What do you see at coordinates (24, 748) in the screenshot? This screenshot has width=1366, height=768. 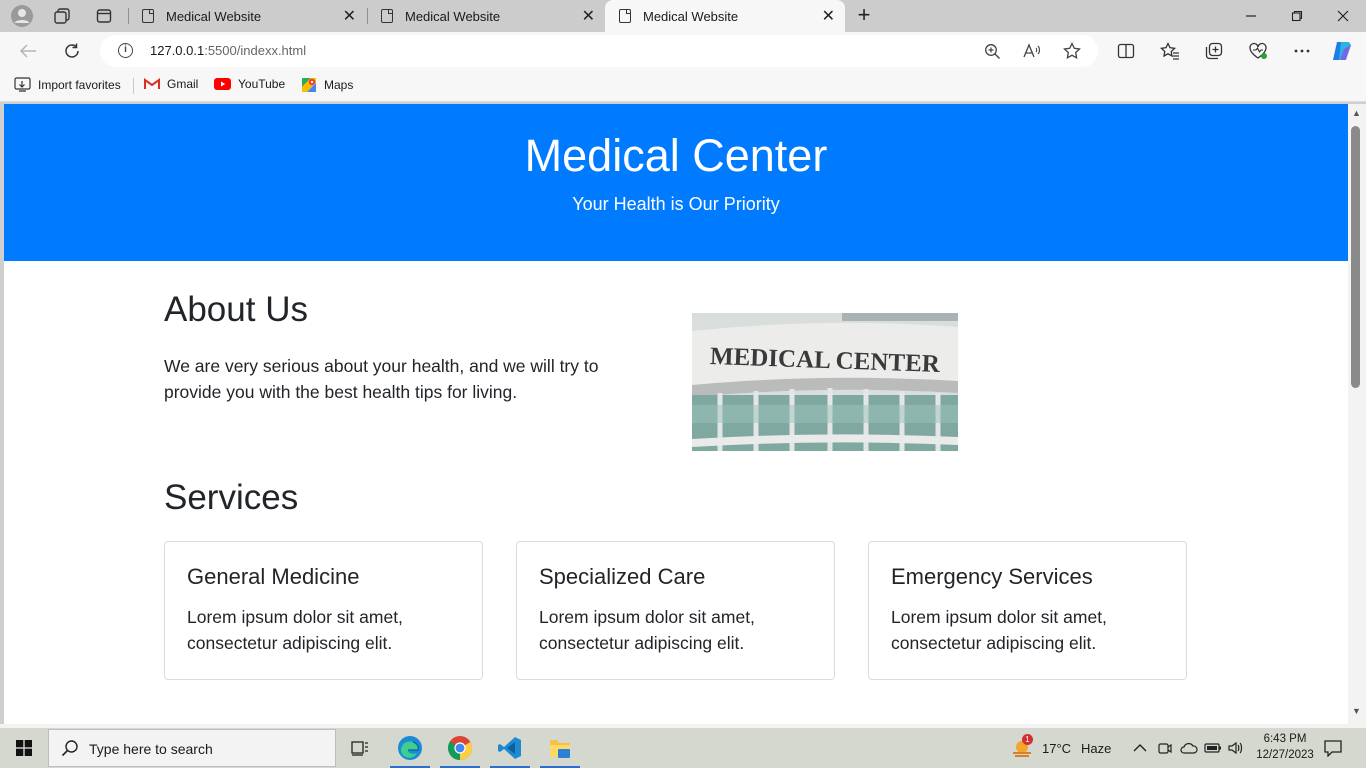 I see `windows-start-icon` at bounding box center [24, 748].